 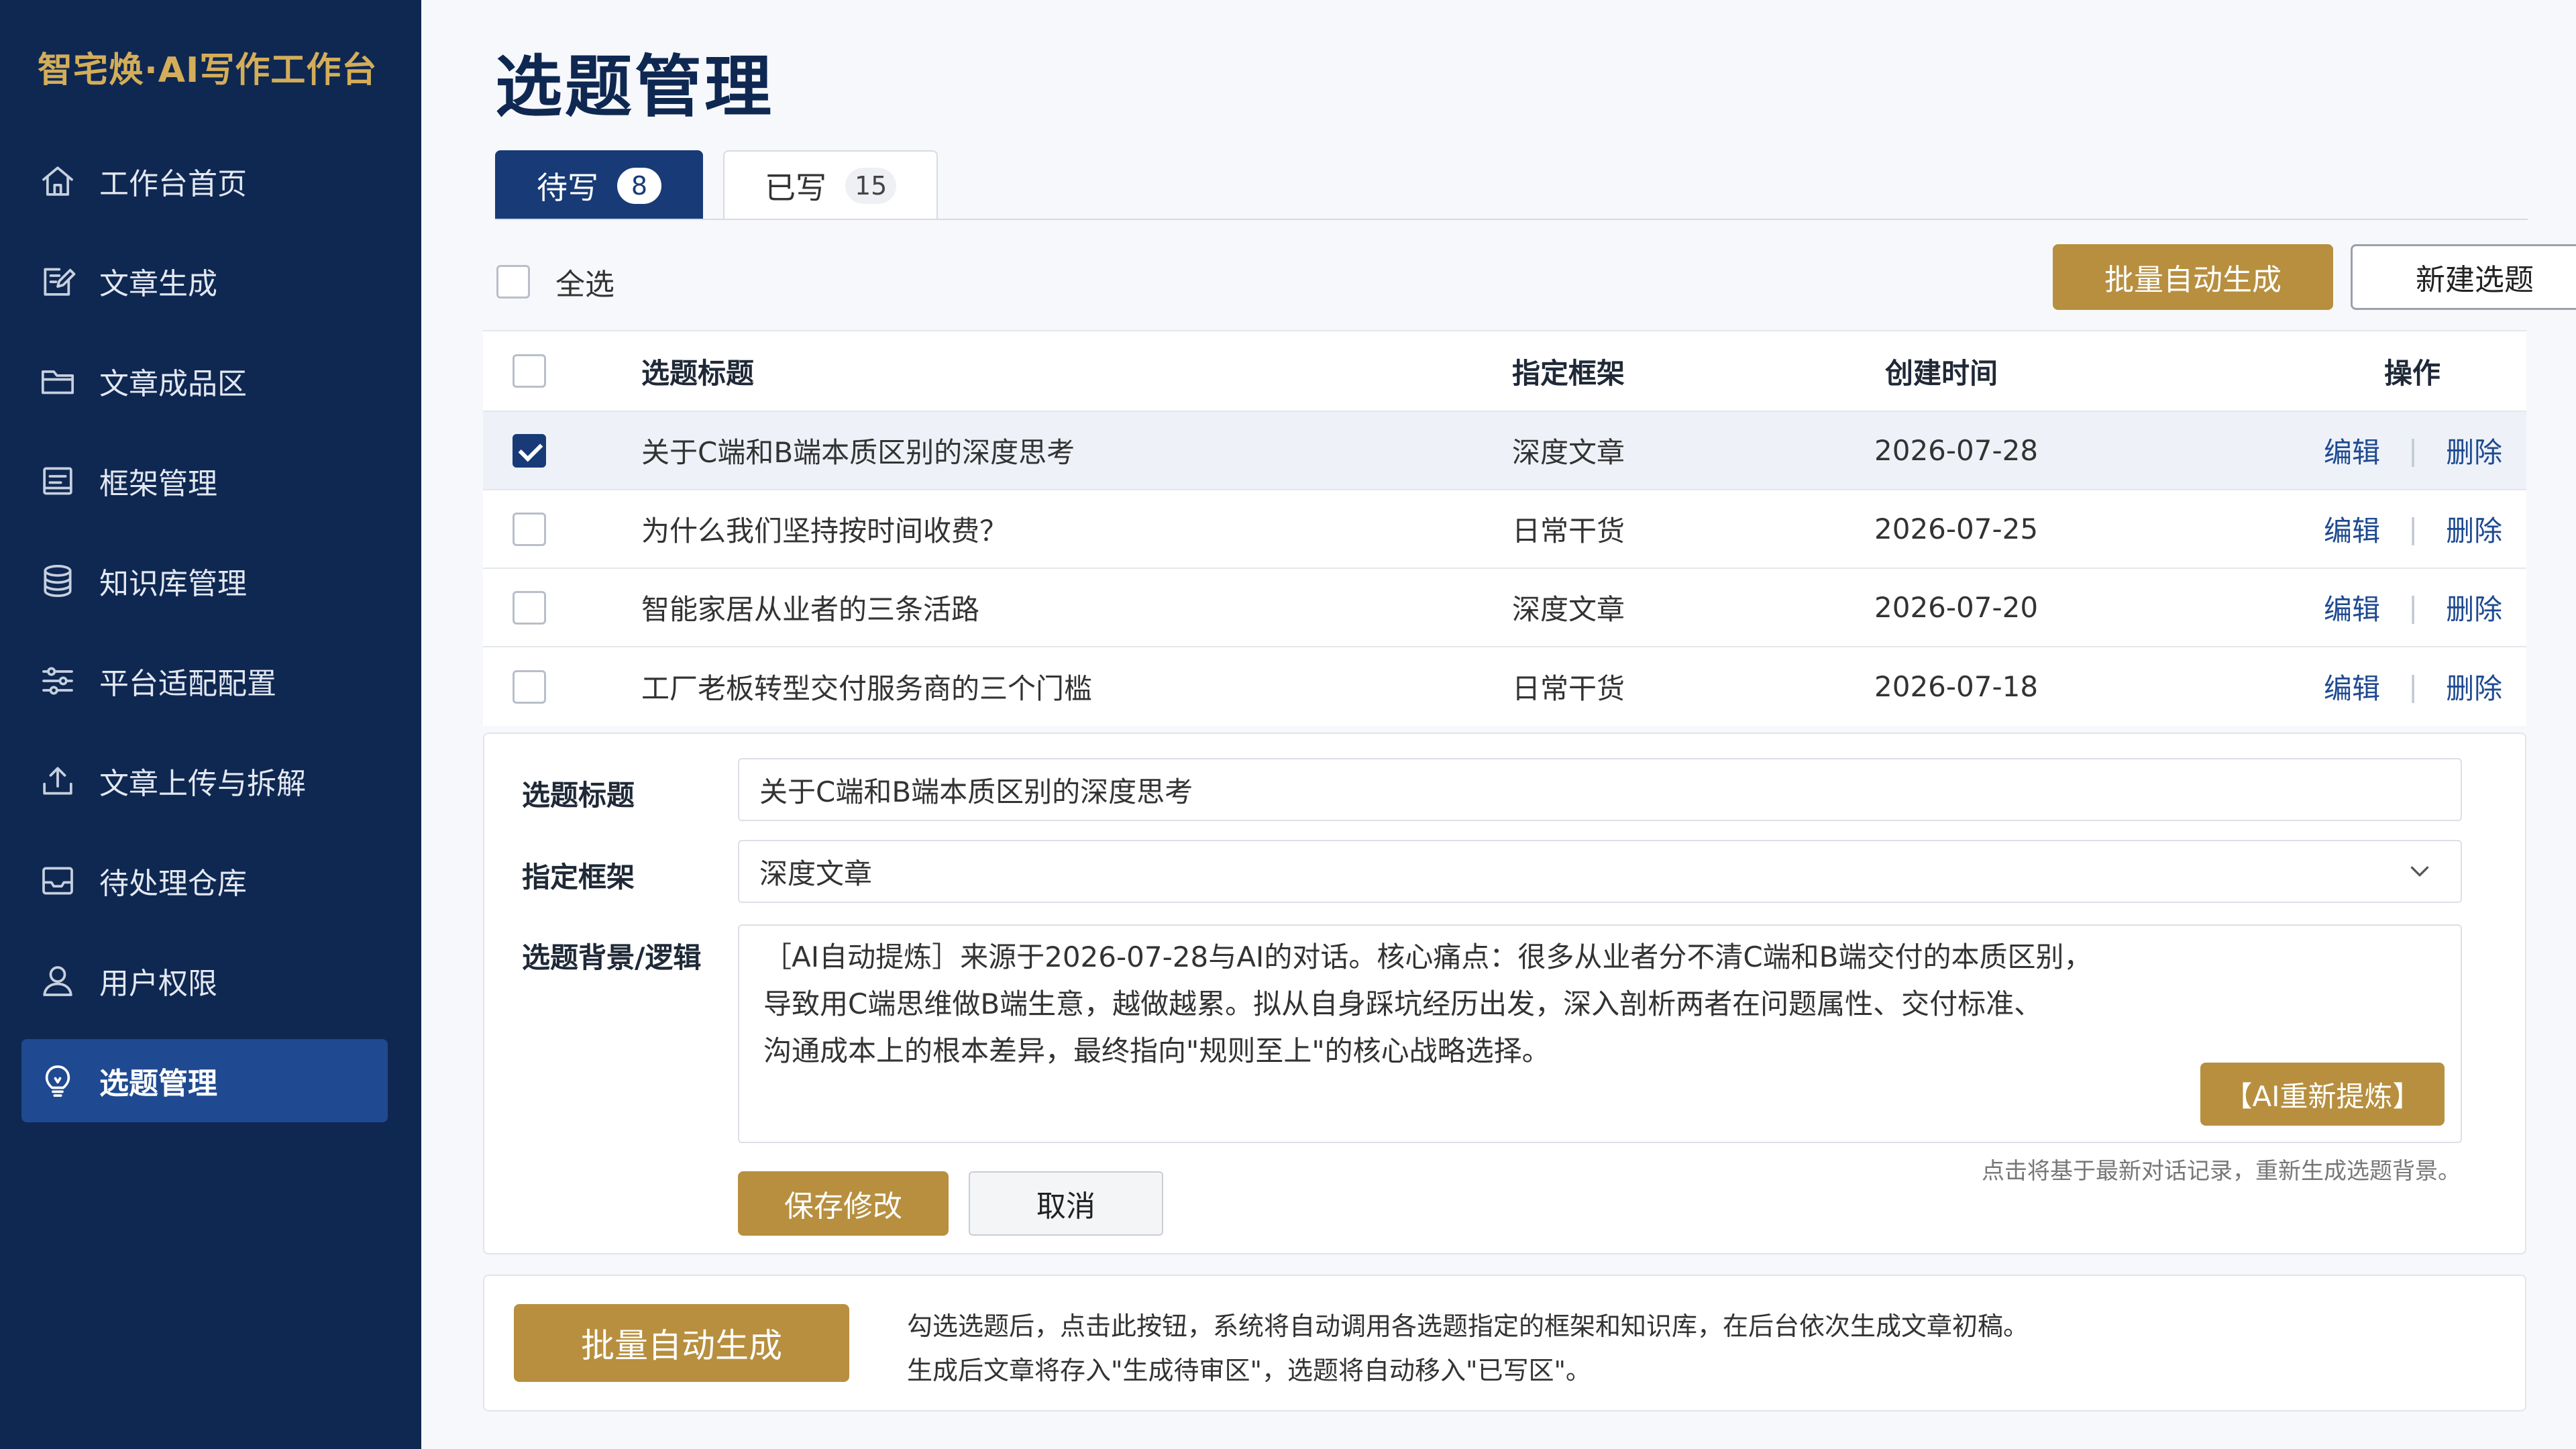 I want to click on sidebar-item-label: 选题管理, so click(x=158, y=1084).